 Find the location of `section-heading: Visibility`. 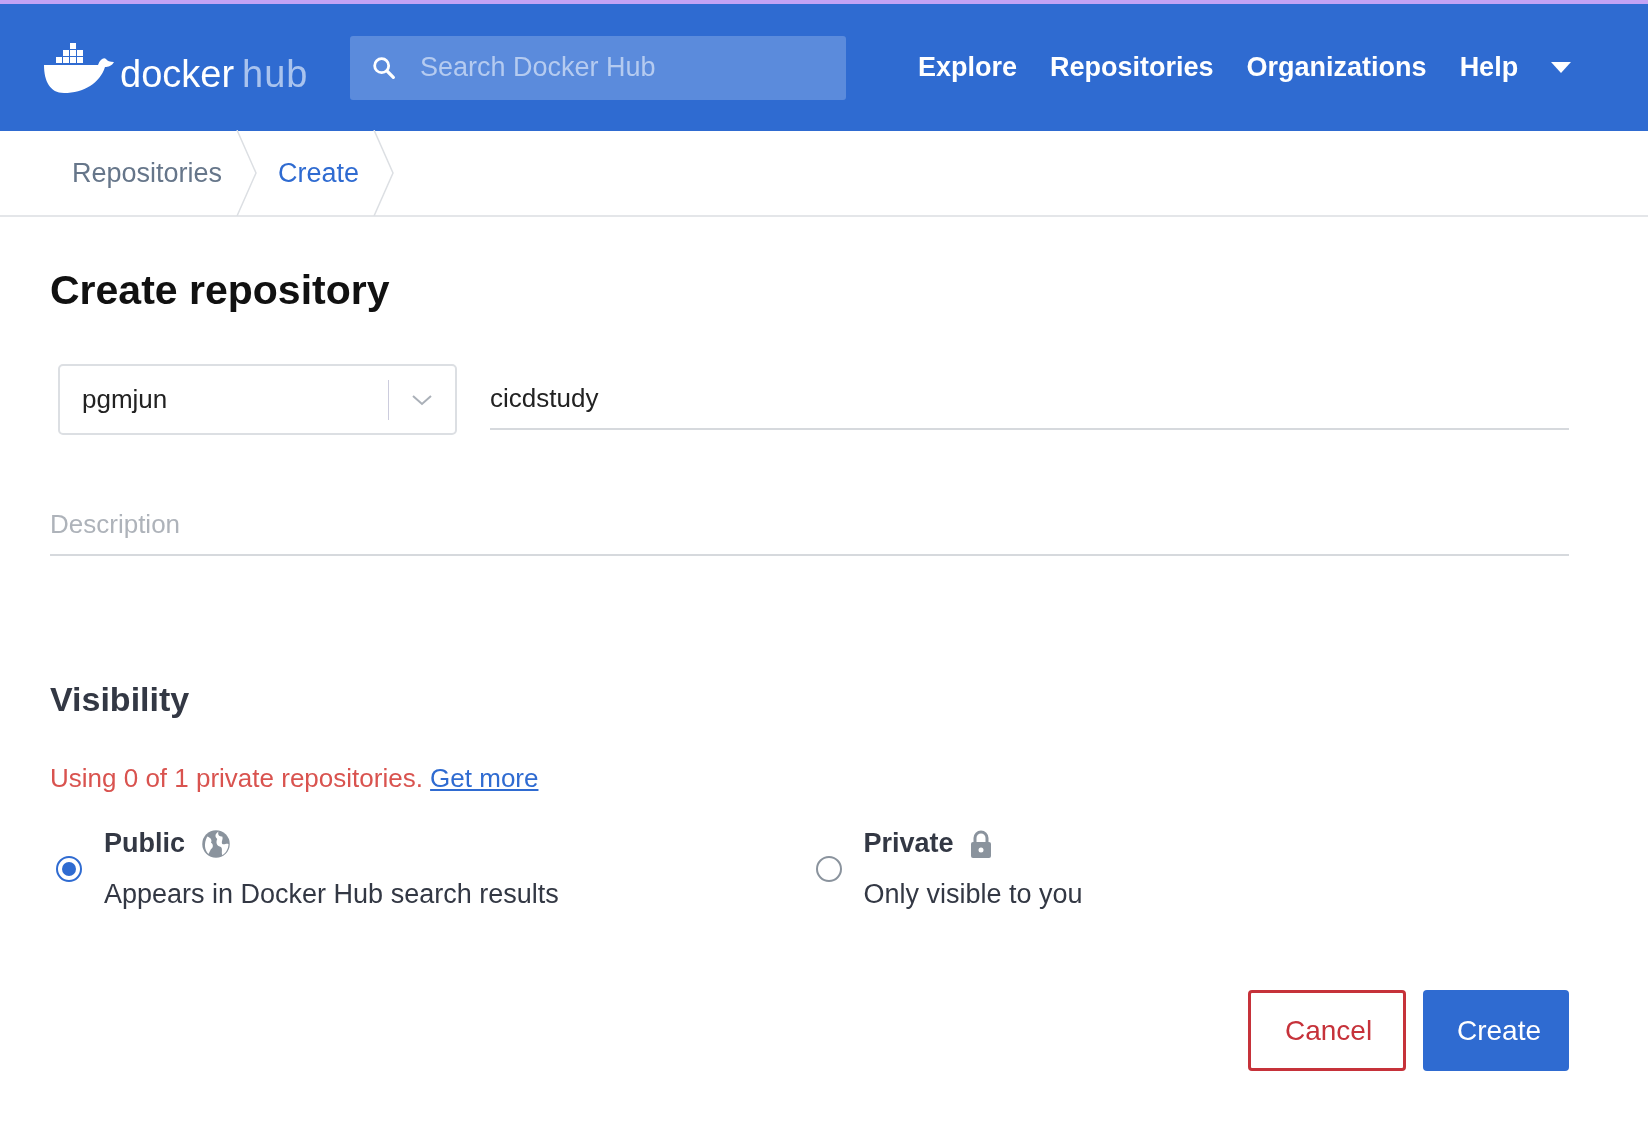

section-heading: Visibility is located at coordinates (120, 699).